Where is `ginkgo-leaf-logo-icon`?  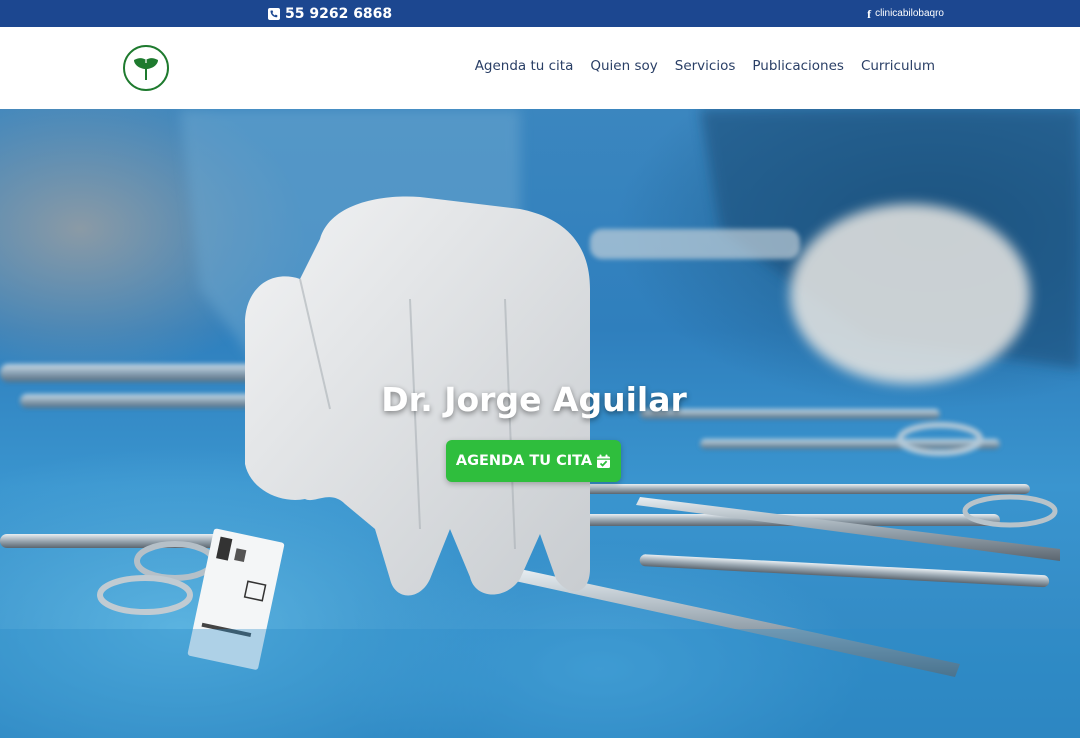
ginkgo-leaf-logo-icon is located at coordinates (146, 68).